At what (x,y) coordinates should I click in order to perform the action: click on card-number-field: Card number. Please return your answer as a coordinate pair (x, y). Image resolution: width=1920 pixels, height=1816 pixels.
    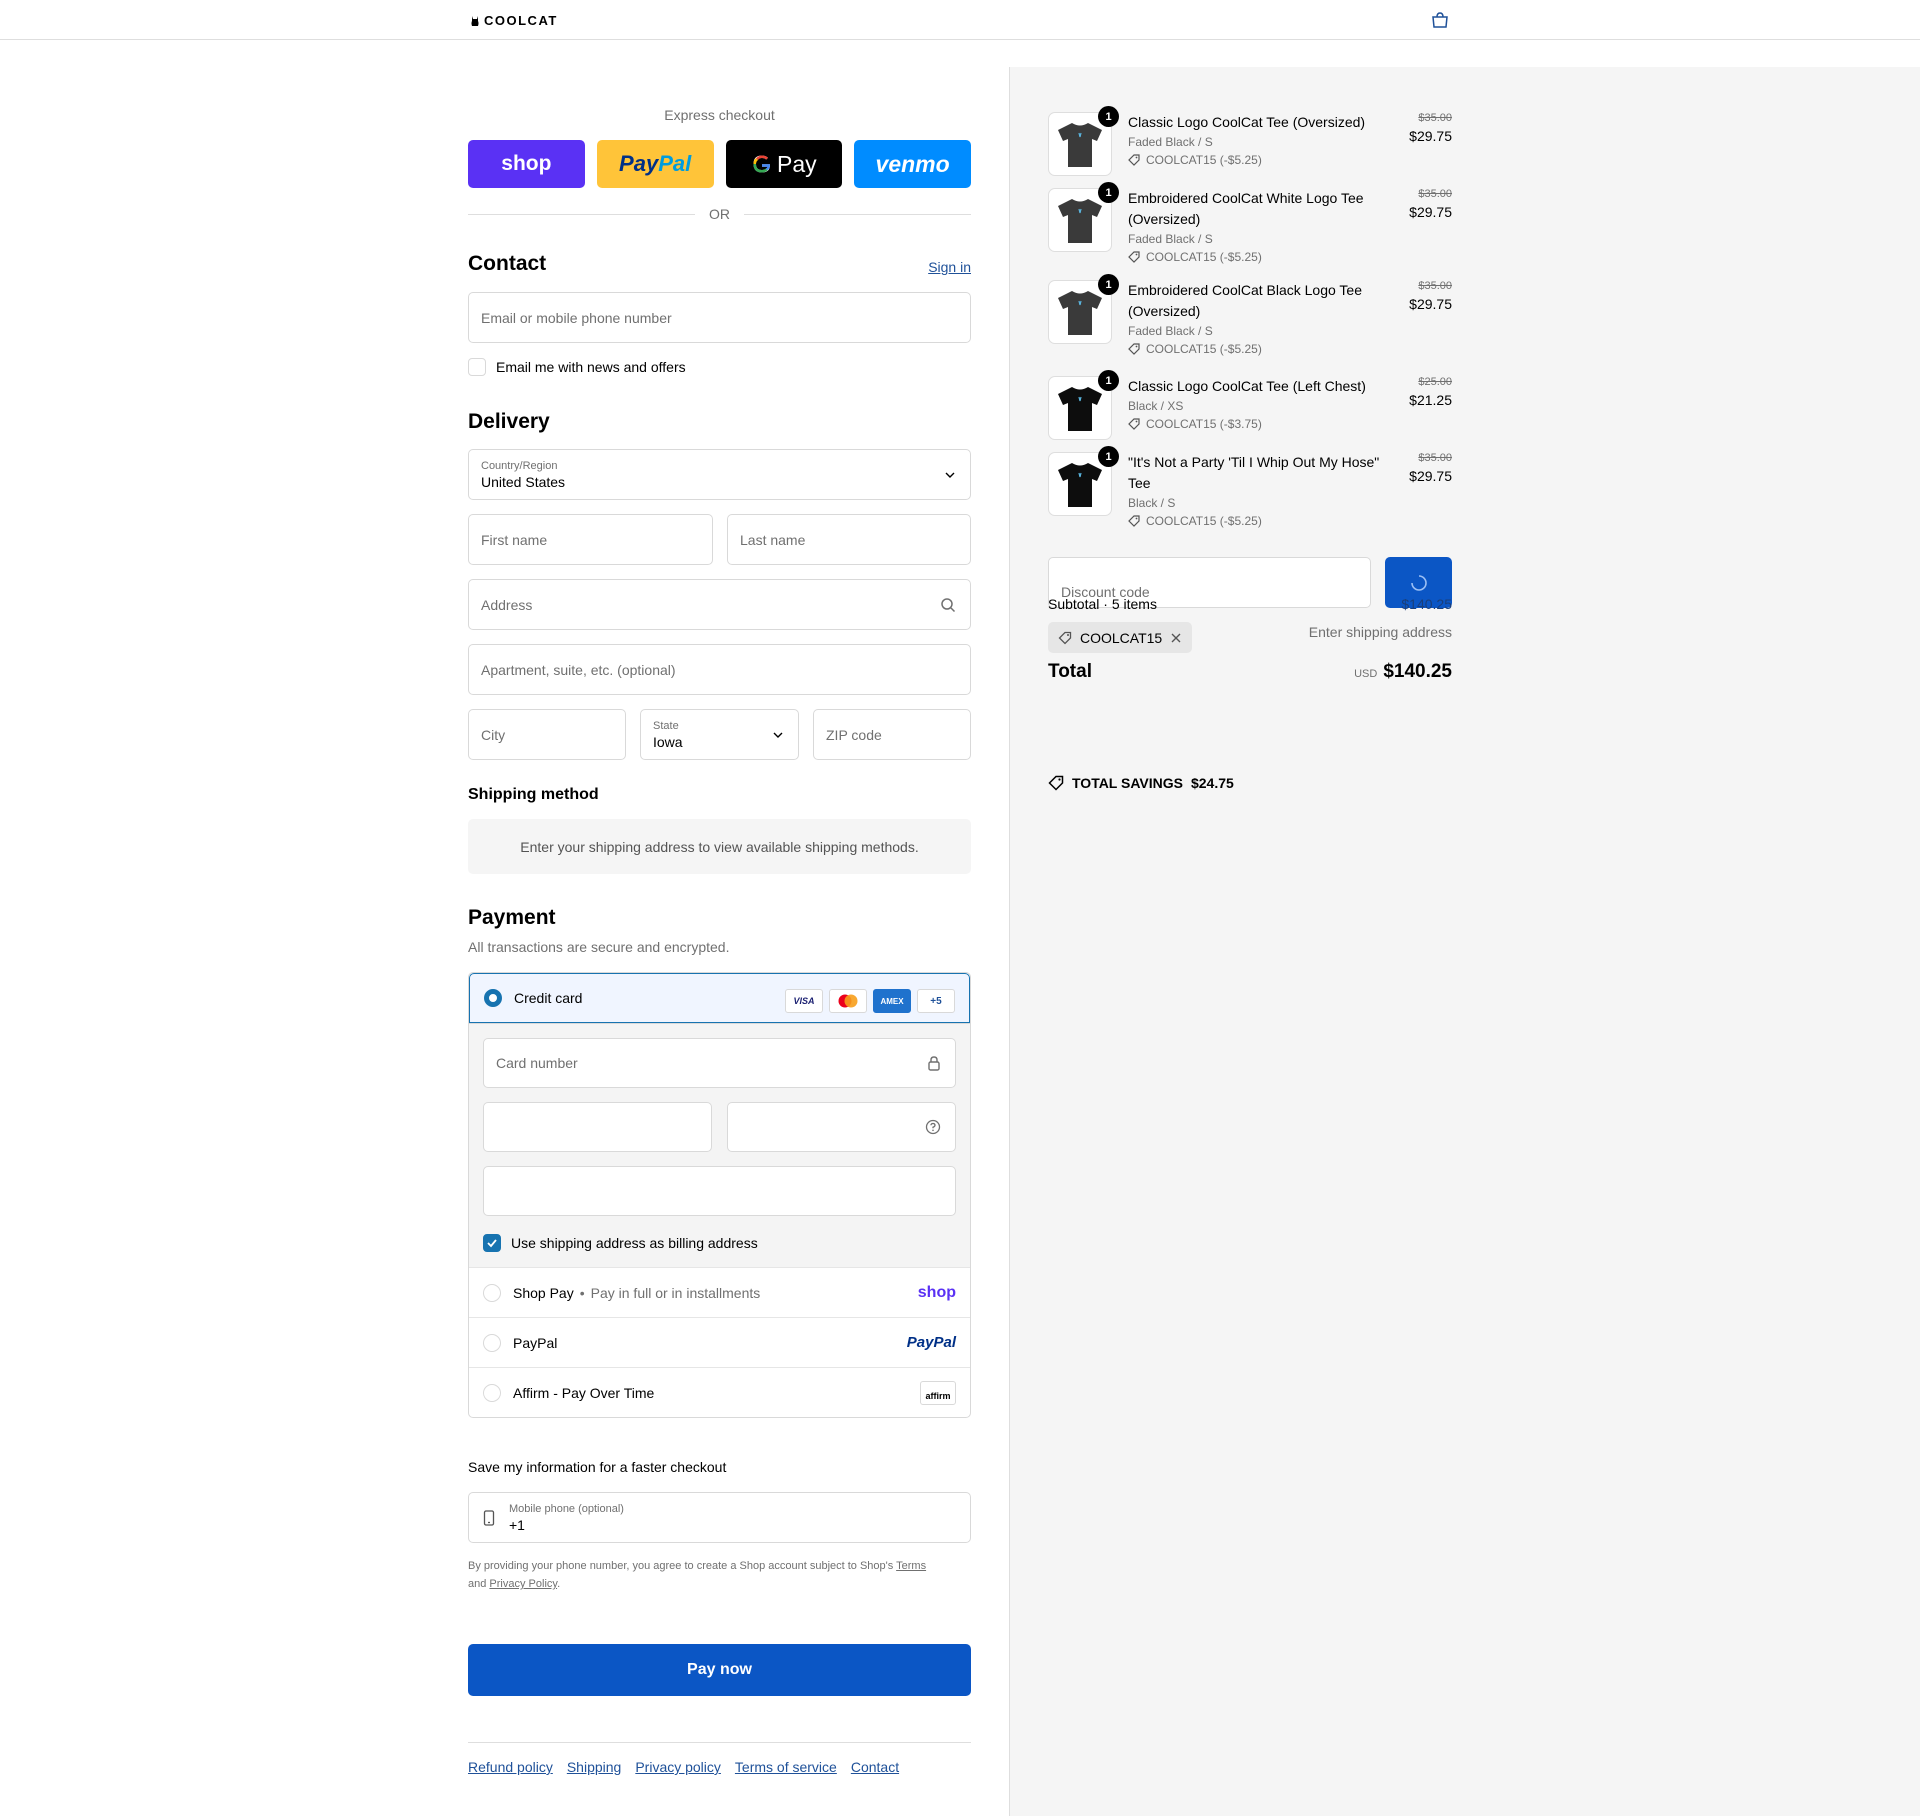
    Looking at the image, I should click on (719, 1063).